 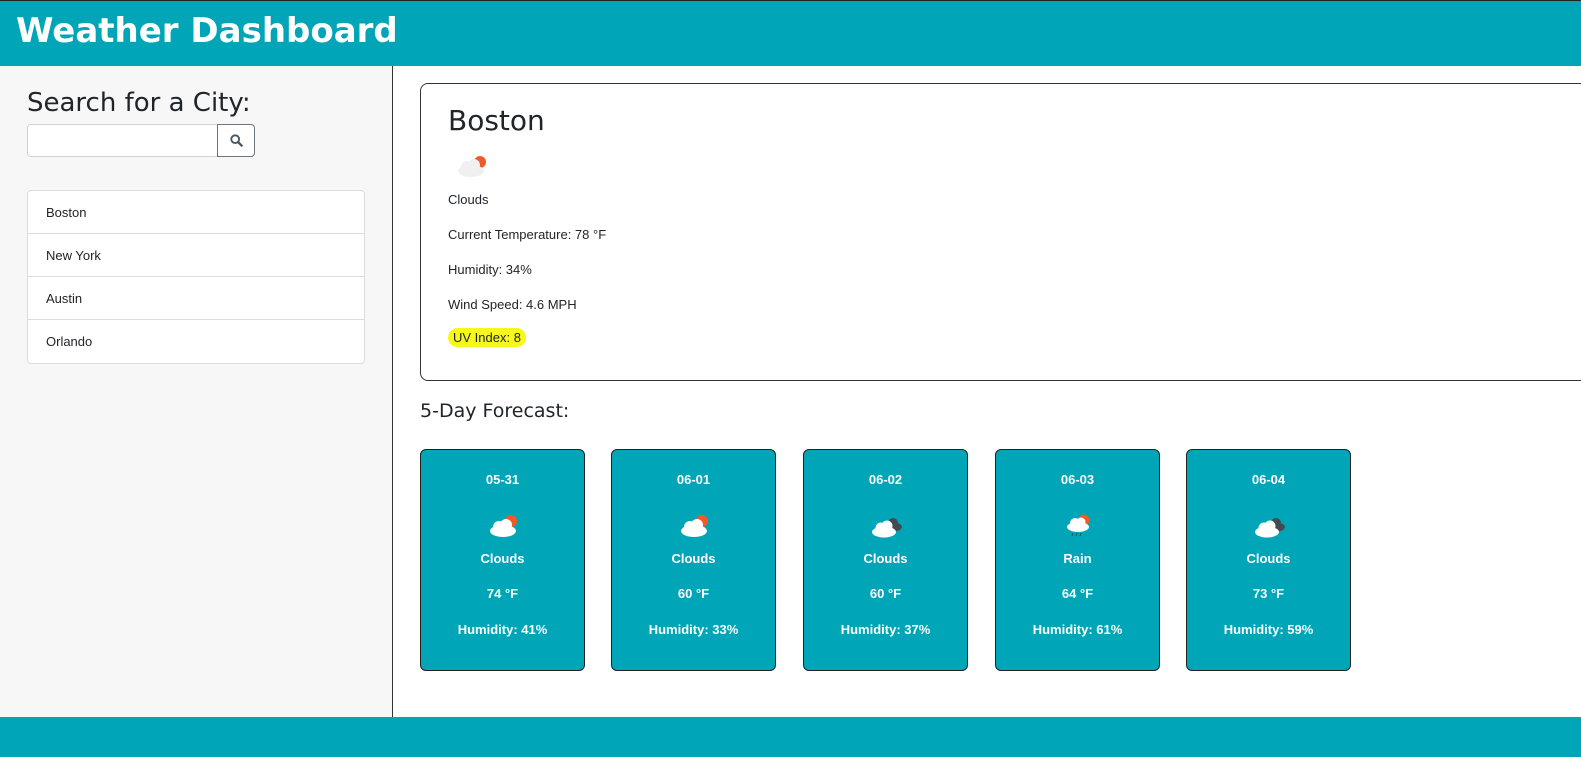 I want to click on current-condition: Clouds, so click(x=468, y=199).